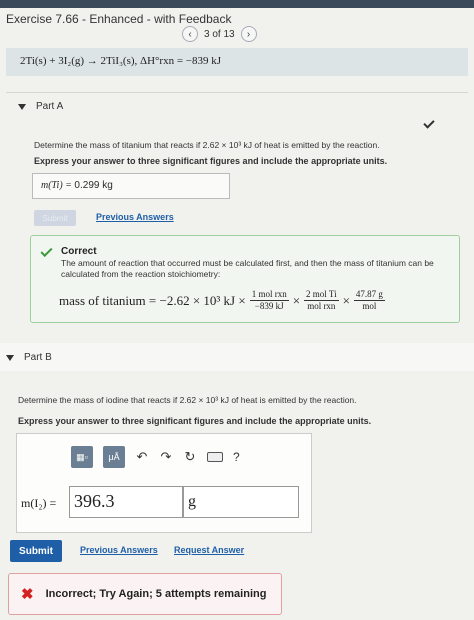  I want to click on fraction-1-numerator: 1 mol rxn, so click(269, 295).